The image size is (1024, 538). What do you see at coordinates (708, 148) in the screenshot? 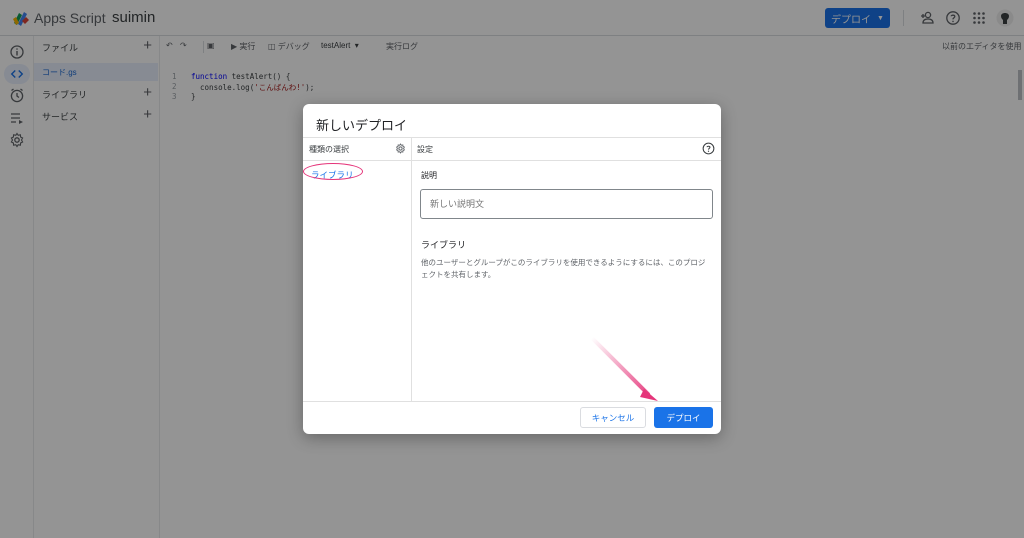
I see `help-icon` at bounding box center [708, 148].